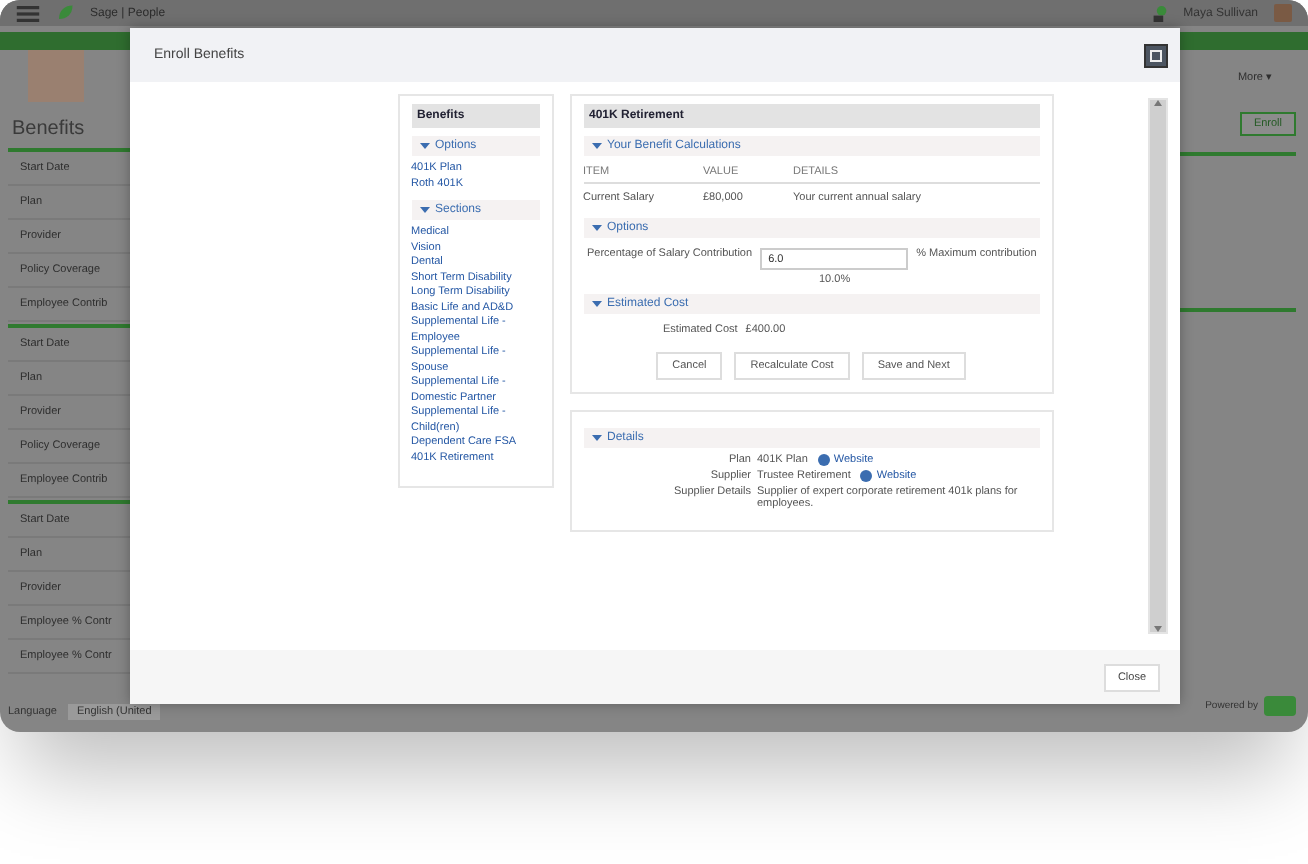  What do you see at coordinates (56, 76) in the screenshot?
I see `profile-photo` at bounding box center [56, 76].